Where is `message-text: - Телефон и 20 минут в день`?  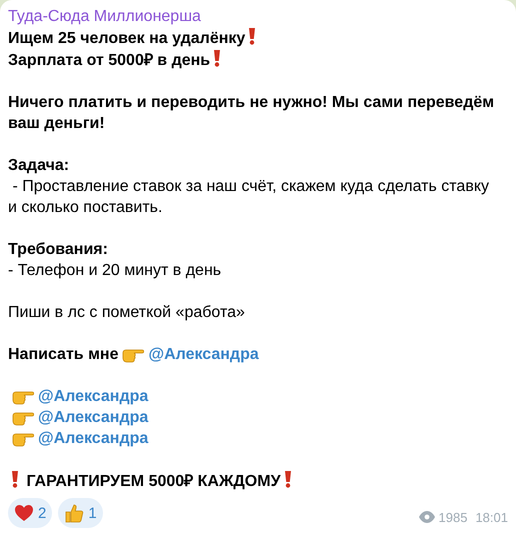 message-text: - Телефон и 20 минут в день is located at coordinates (115, 271).